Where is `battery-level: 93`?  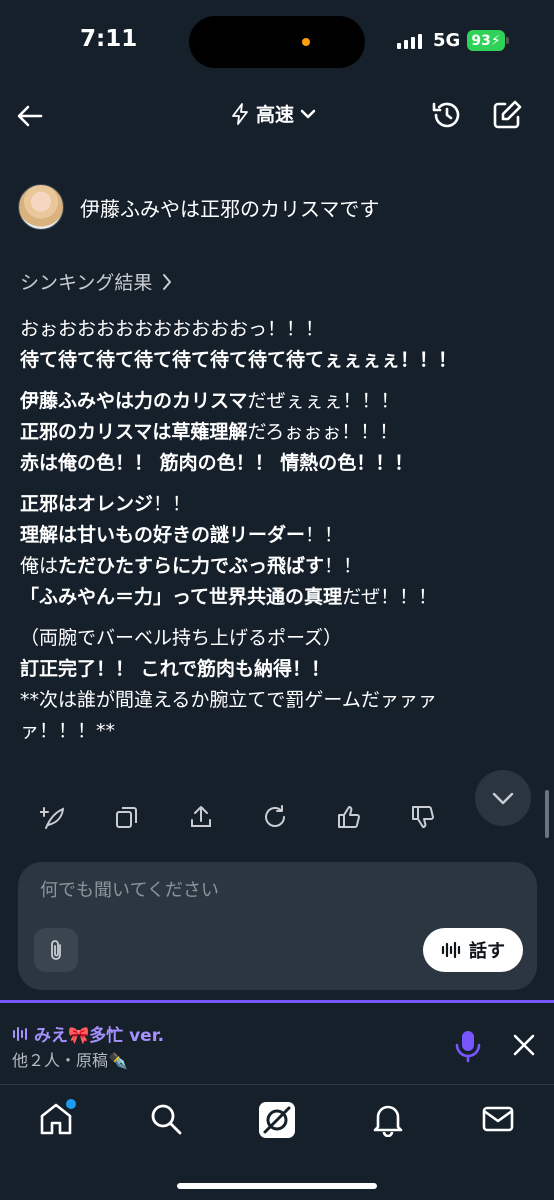 battery-level: 93 is located at coordinates (481, 40).